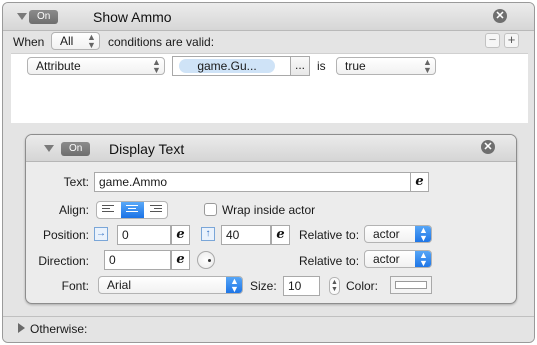 The width and height of the screenshot is (537, 345). What do you see at coordinates (21, 328) in the screenshot?
I see `expand-triangle-icon` at bounding box center [21, 328].